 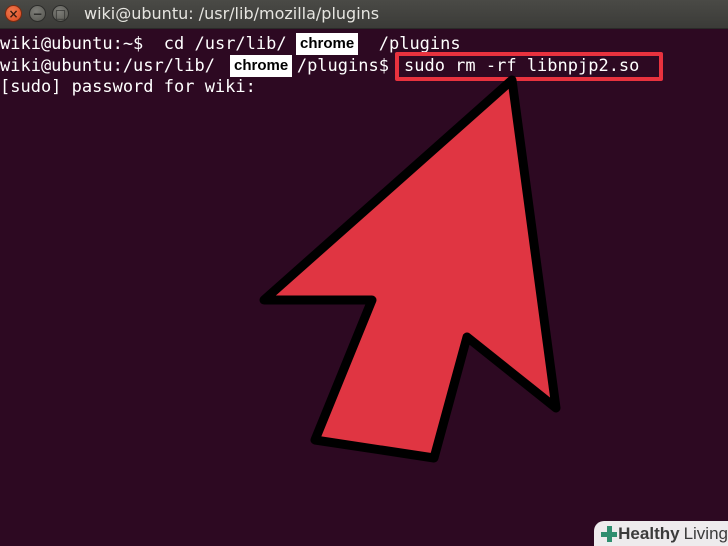 I want to click on healthy-living-watermark: Healthy Living, so click(x=661, y=533).